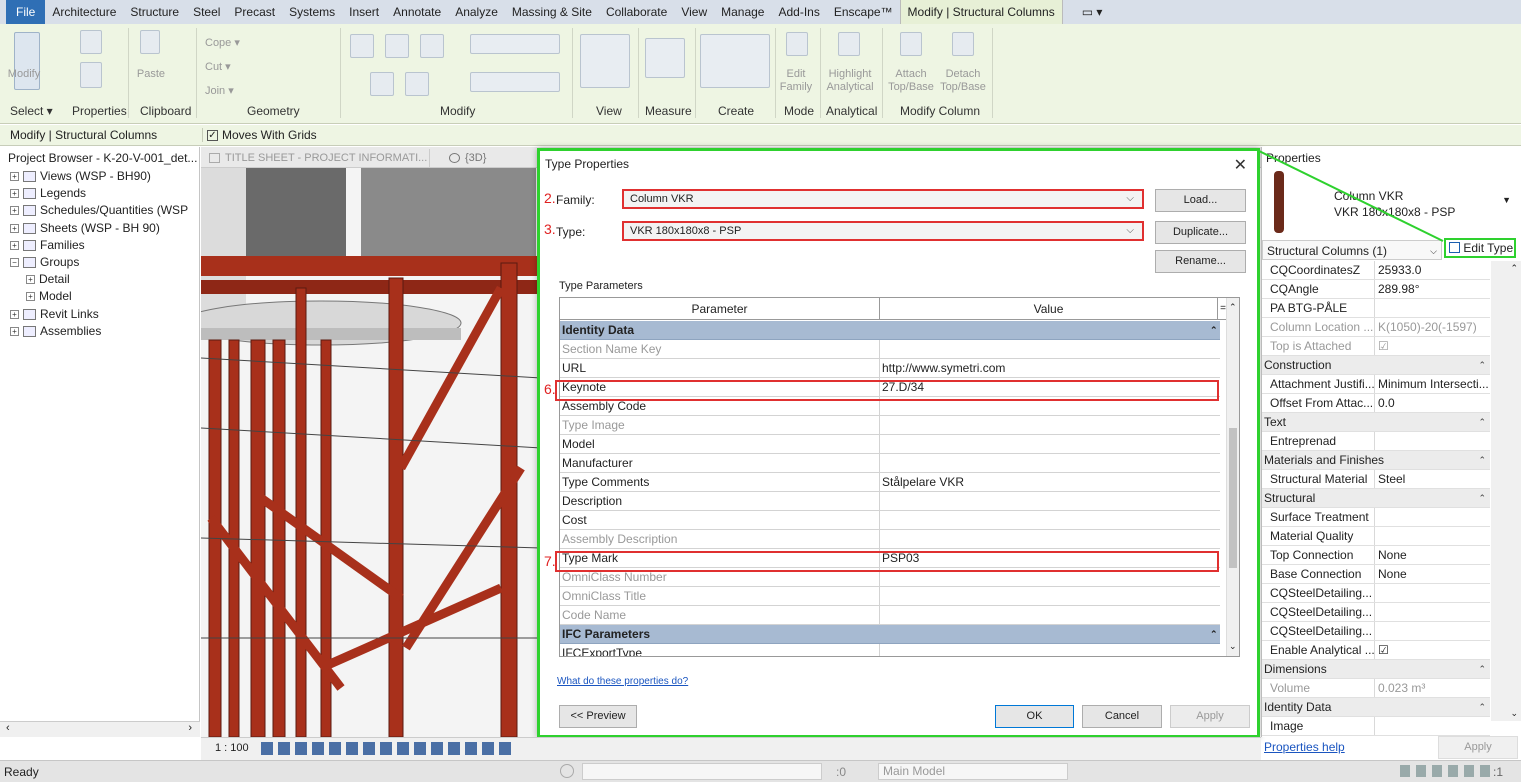  What do you see at coordinates (1376, 669) in the screenshot?
I see `property-category-row: Dimensions ⌃` at bounding box center [1376, 669].